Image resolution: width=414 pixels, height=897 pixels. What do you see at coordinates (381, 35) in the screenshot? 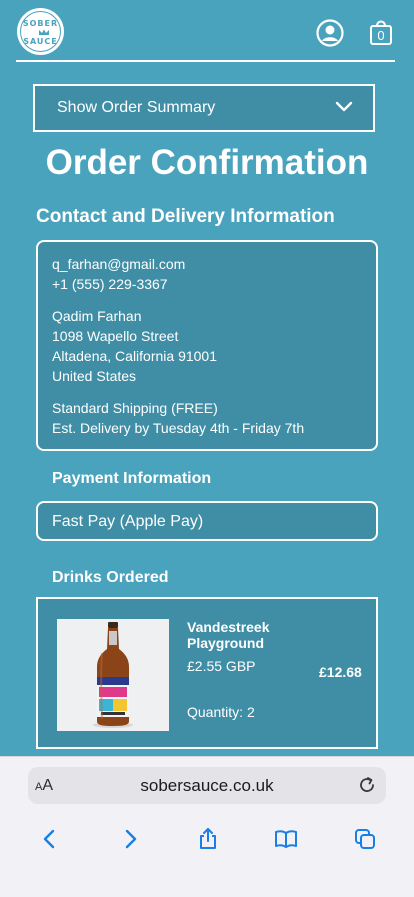
I see `cart-count: 0` at bounding box center [381, 35].